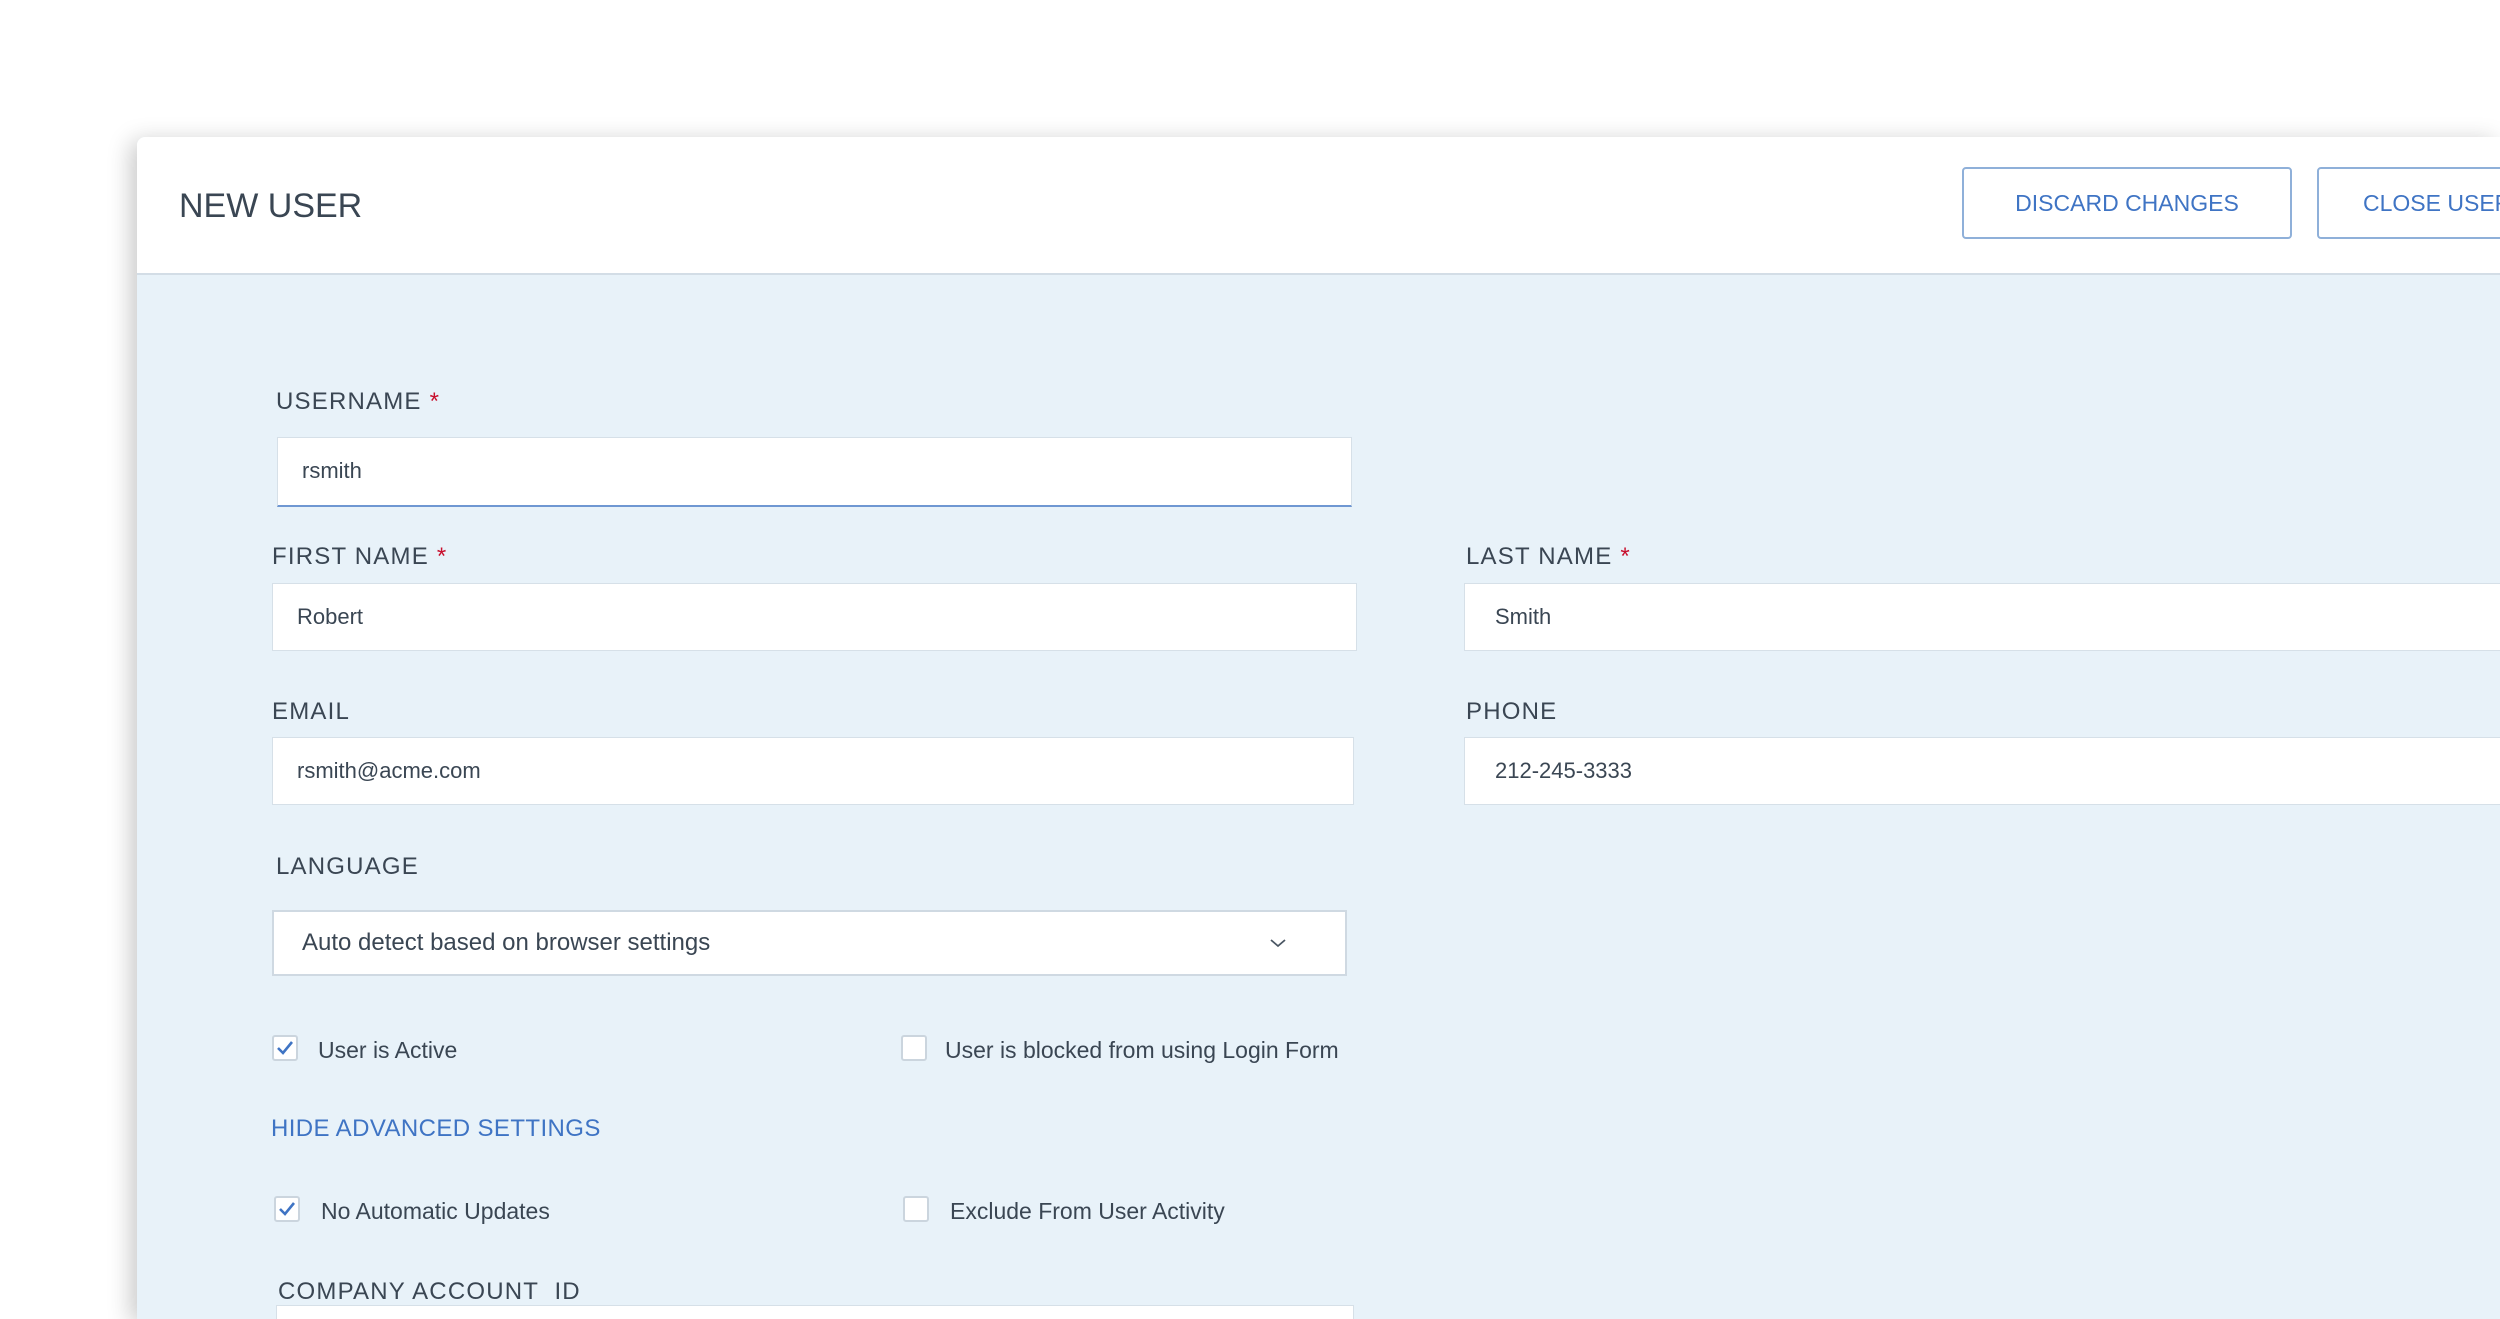 The width and height of the screenshot is (2500, 1319). What do you see at coordinates (914, 1048) in the screenshot?
I see `blocked-login-checkbox` at bounding box center [914, 1048].